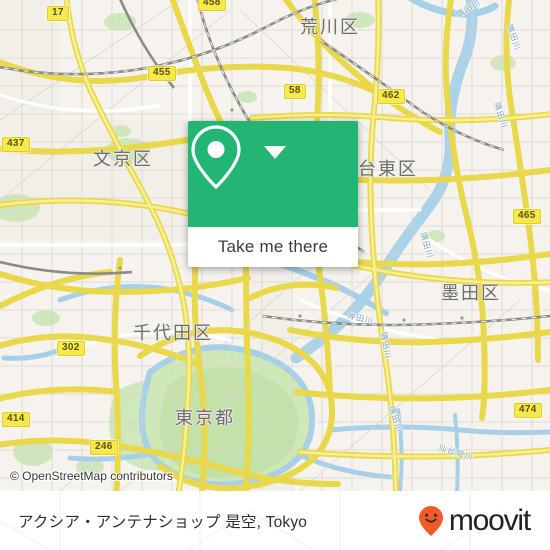 This screenshot has height=550, width=550. Describe the element at coordinates (273, 174) in the screenshot. I see `popup-icon-area` at that location.